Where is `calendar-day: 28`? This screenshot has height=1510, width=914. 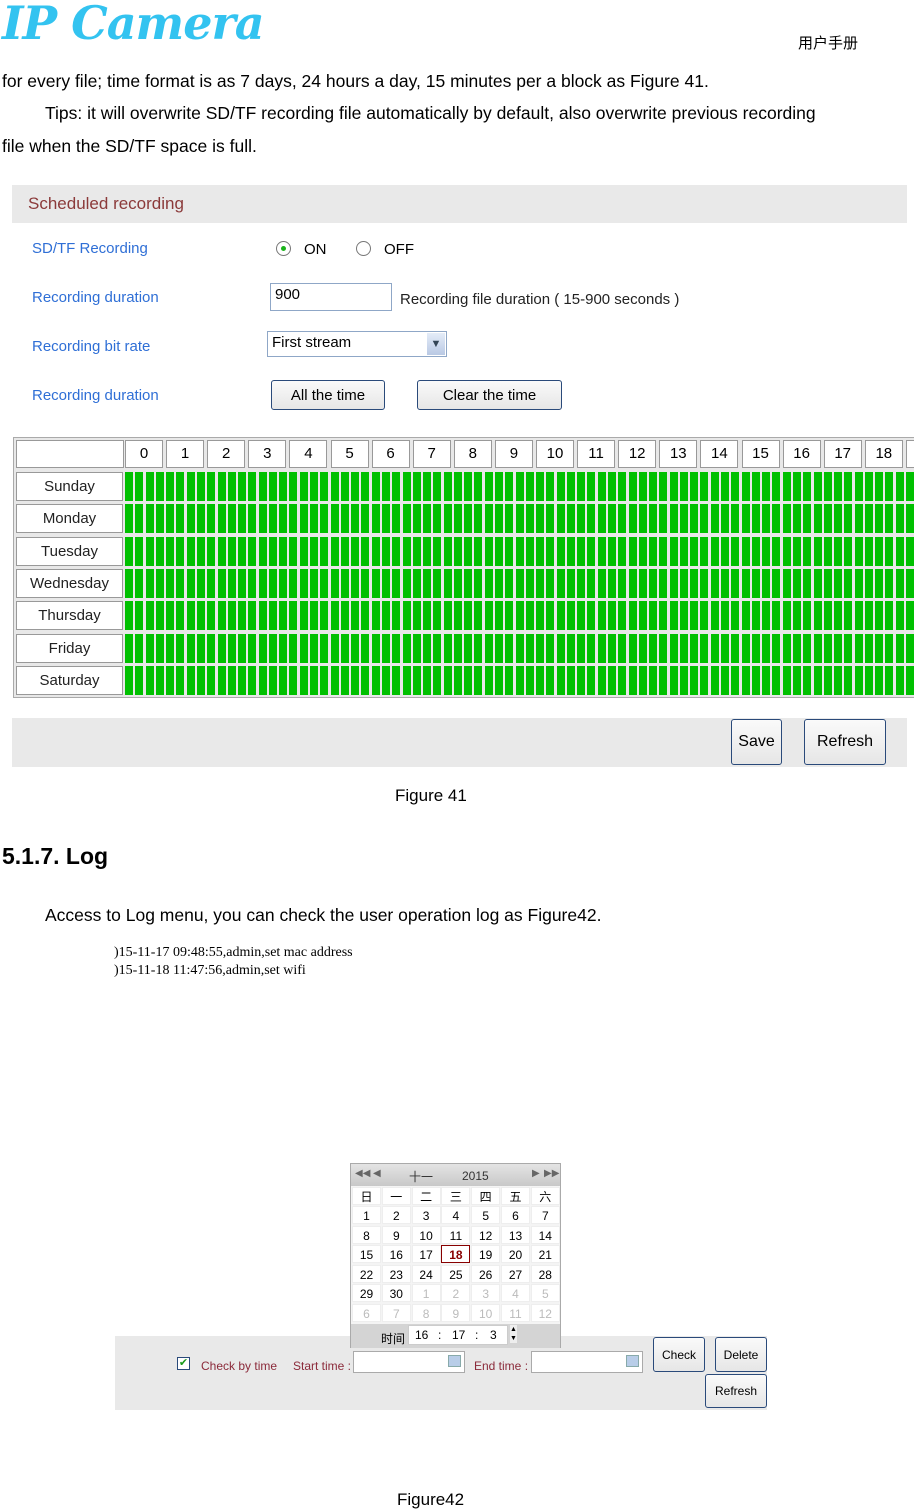
calendar-day: 28 is located at coordinates (545, 1273).